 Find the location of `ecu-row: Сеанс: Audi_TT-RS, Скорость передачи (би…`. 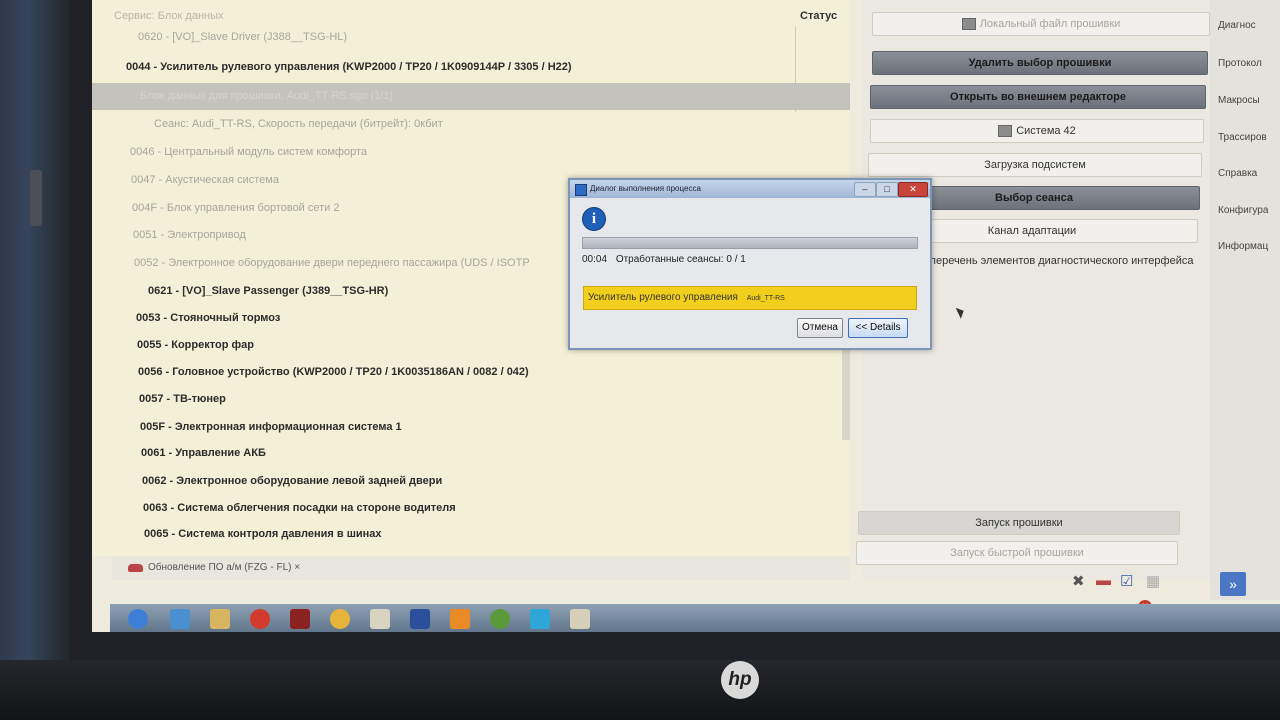

ecu-row: Сеанс: Audi_TT-RS, Скорость передачи (би… is located at coordinates (471, 124).